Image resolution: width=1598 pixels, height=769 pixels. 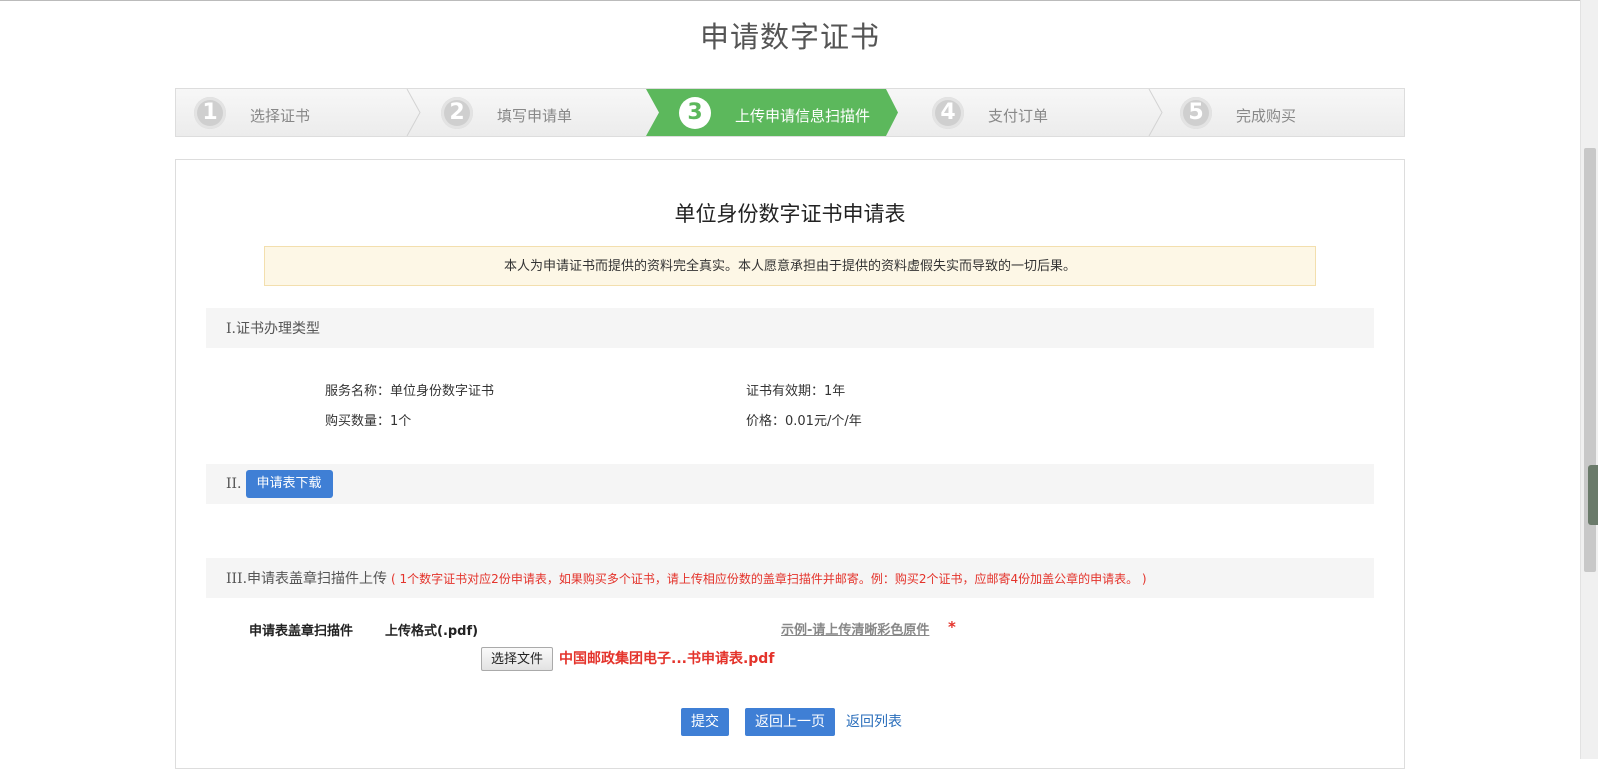 I want to click on step-5: 5 完成购买, so click(x=1238, y=112).